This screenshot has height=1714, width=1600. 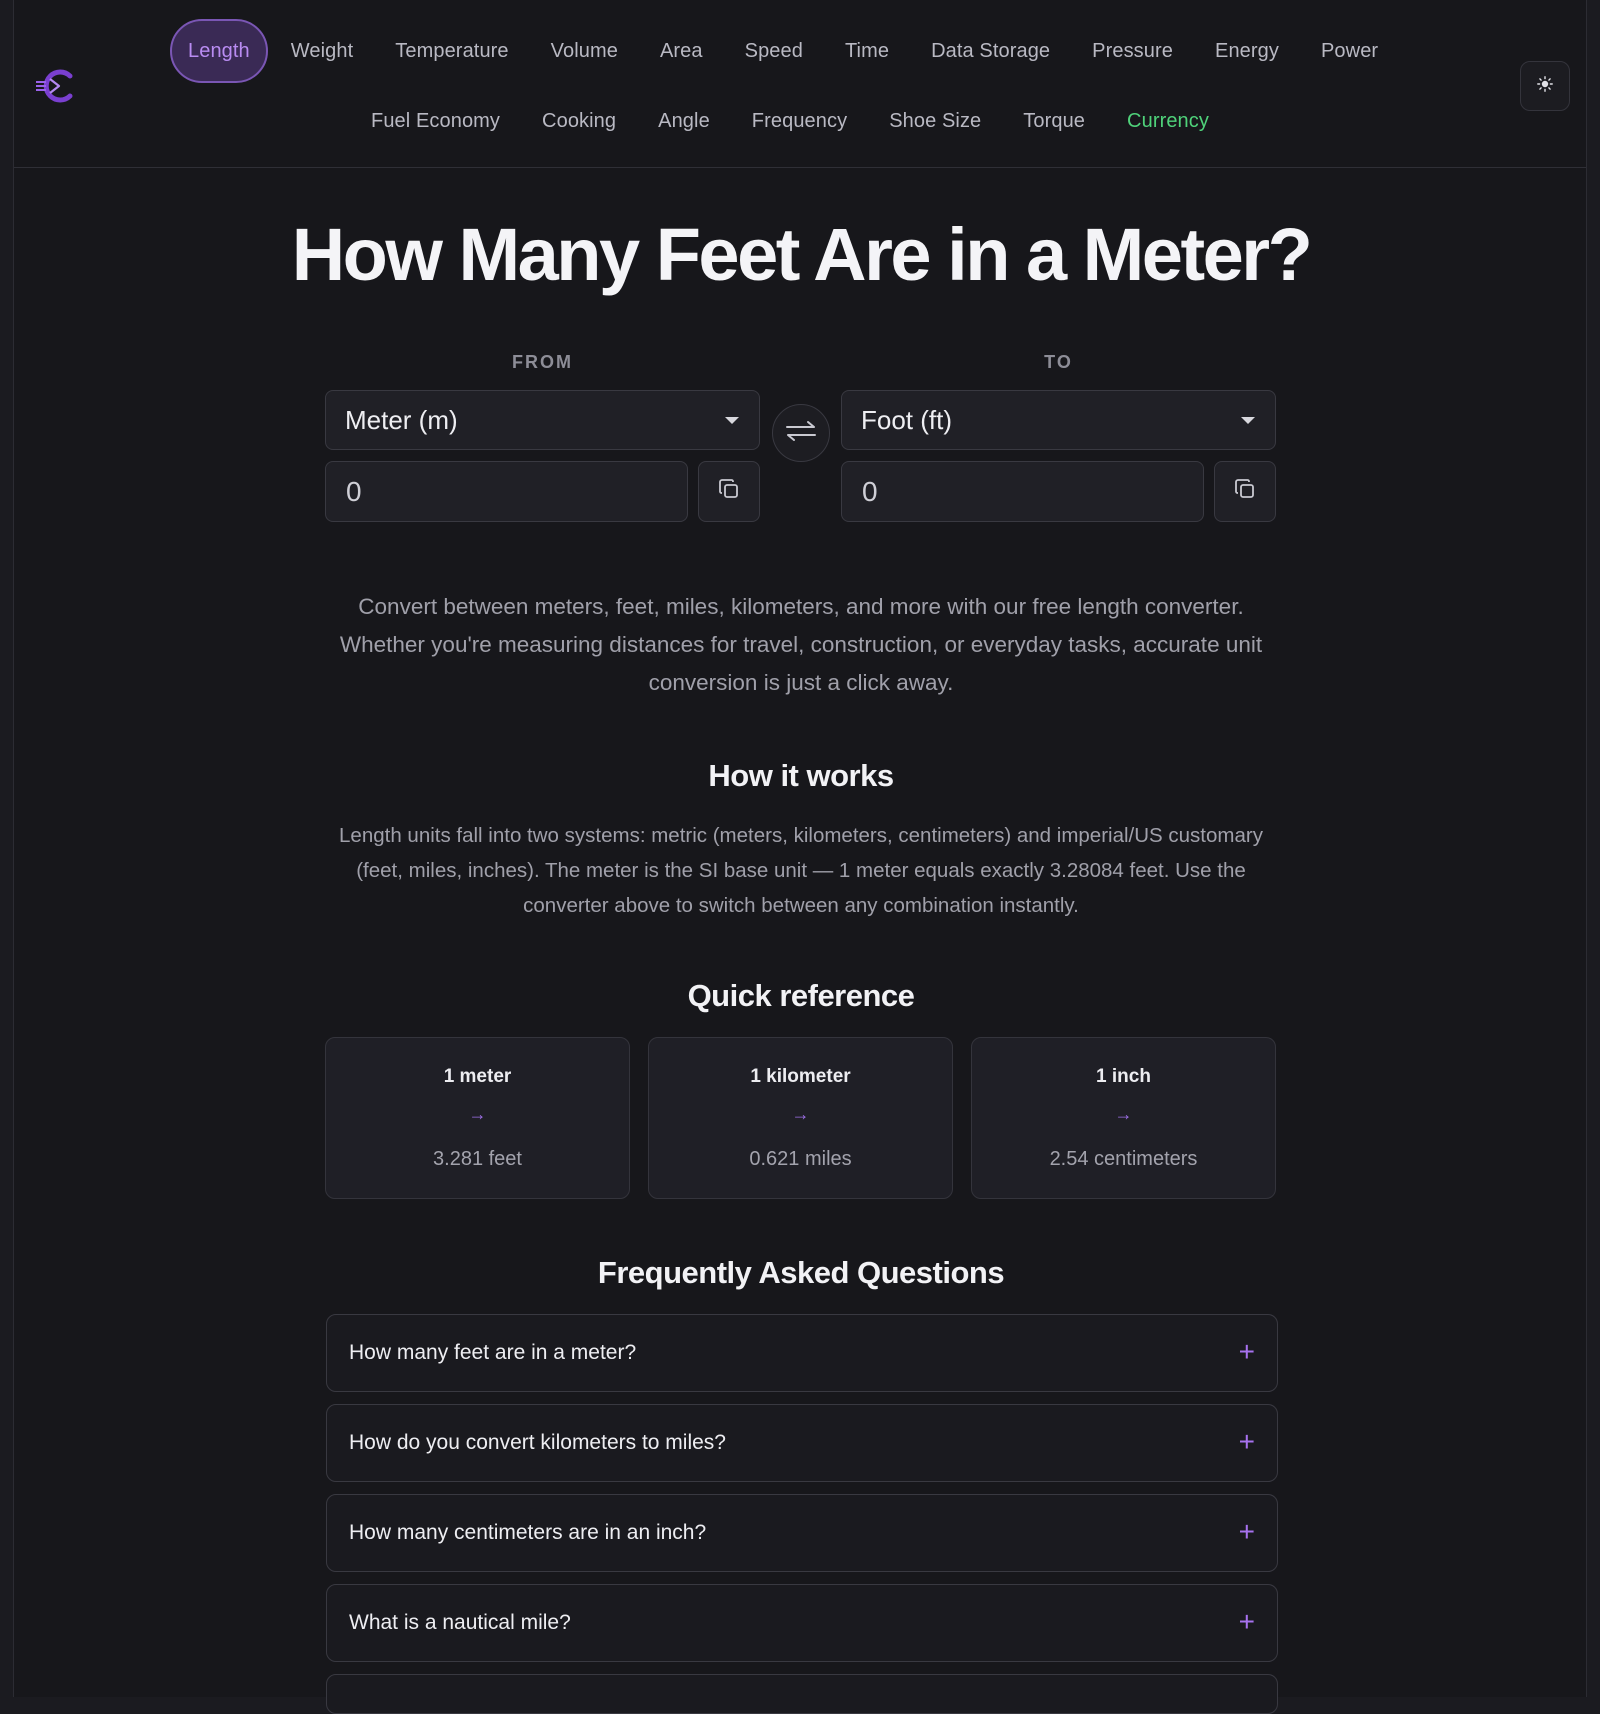 I want to click on nav-item-currency: Currency, so click(x=1168, y=121).